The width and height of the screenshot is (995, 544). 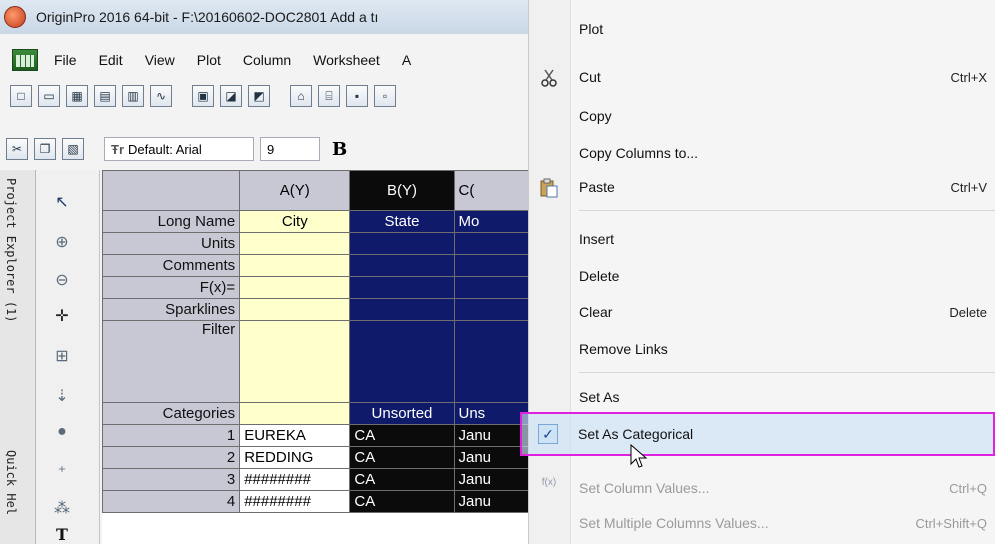 I want to click on open-icon: ⌂, so click(x=301, y=96).